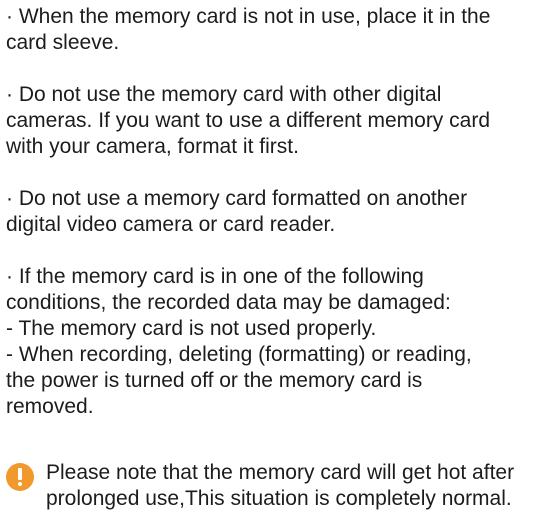 The width and height of the screenshot is (548, 512). Describe the element at coordinates (20, 477) in the screenshot. I see `warning-exclamation-icon` at that location.